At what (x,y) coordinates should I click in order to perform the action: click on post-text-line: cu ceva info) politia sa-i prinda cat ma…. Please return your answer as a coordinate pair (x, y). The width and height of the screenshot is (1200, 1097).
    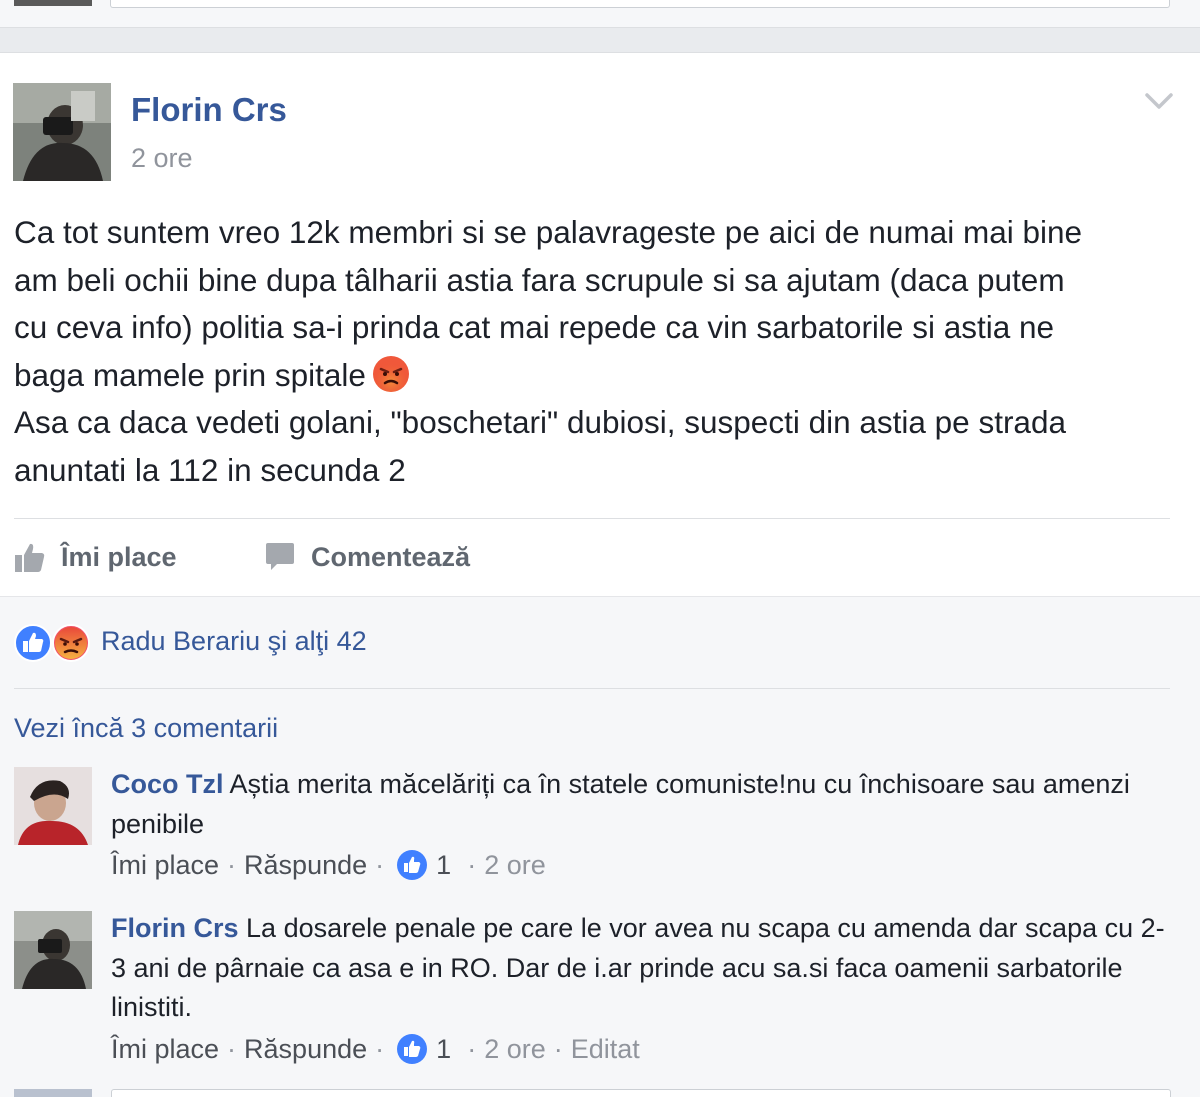
    Looking at the image, I should click on (534, 327).